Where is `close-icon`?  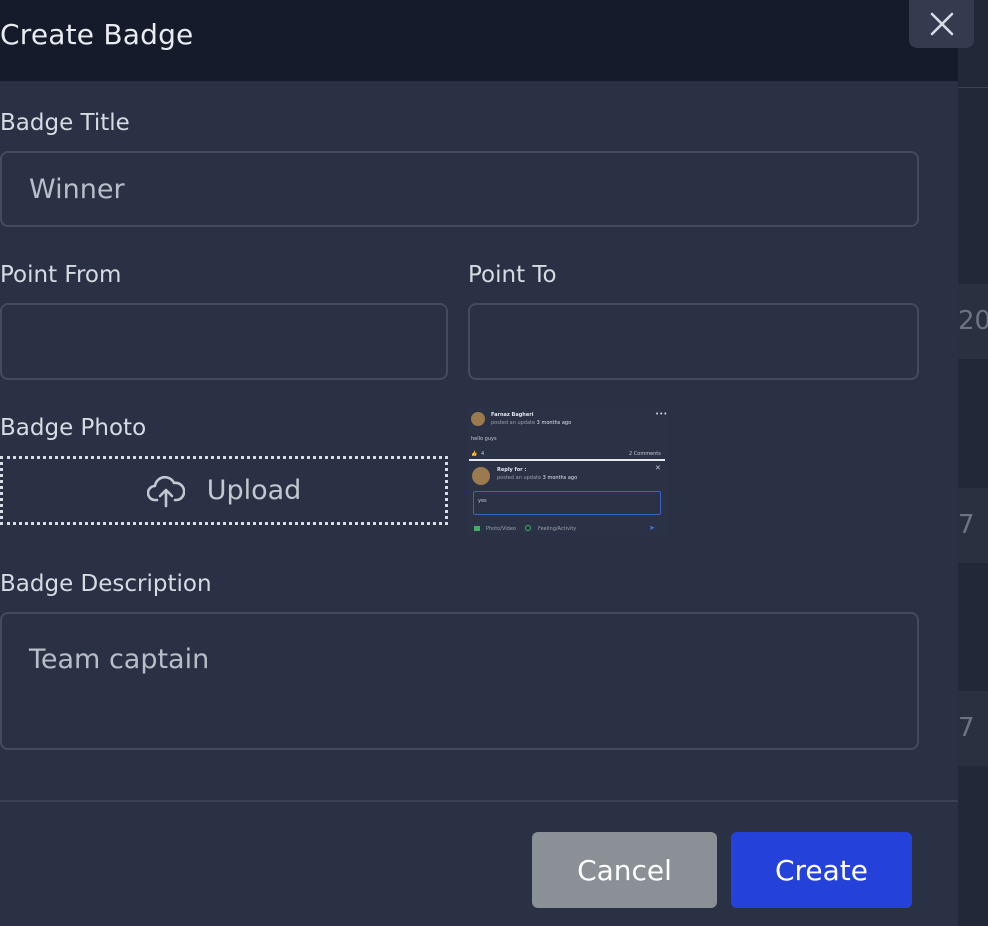
close-icon is located at coordinates (942, 24).